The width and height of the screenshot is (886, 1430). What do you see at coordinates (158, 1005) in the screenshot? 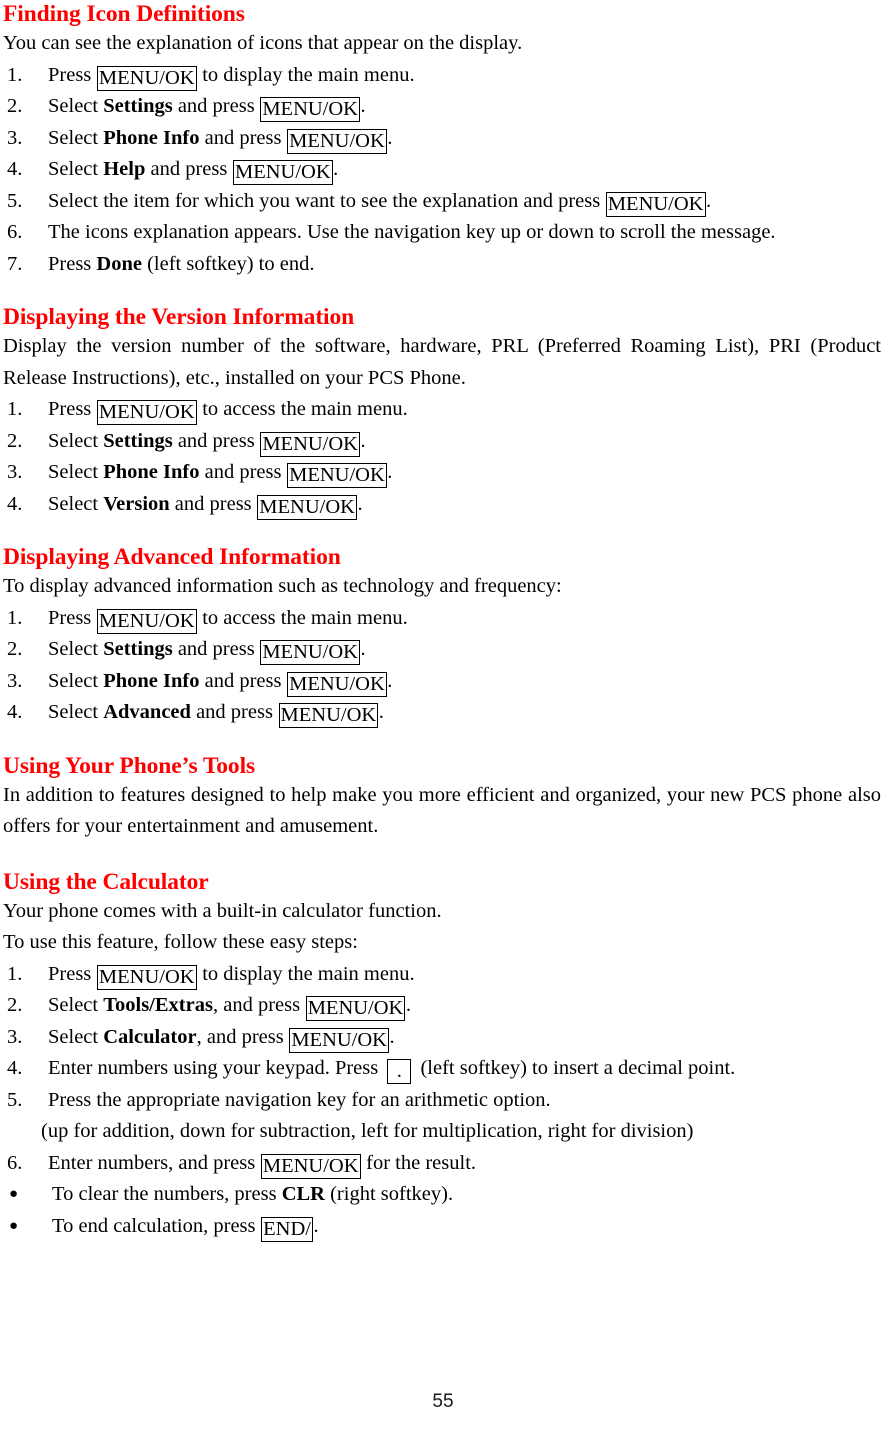
I see `menu-term-tools-extras: Tools/Extras` at bounding box center [158, 1005].